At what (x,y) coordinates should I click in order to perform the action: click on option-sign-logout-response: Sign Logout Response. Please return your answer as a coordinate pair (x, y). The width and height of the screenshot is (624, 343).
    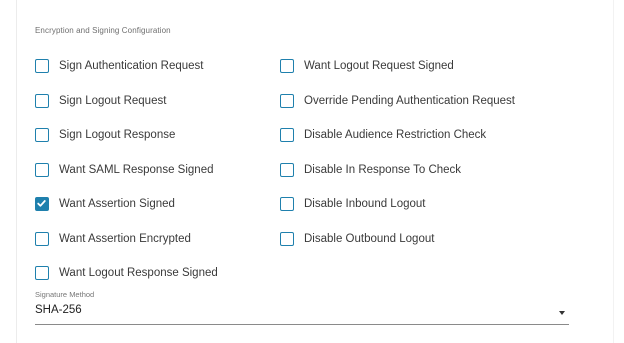
    Looking at the image, I should click on (126, 135).